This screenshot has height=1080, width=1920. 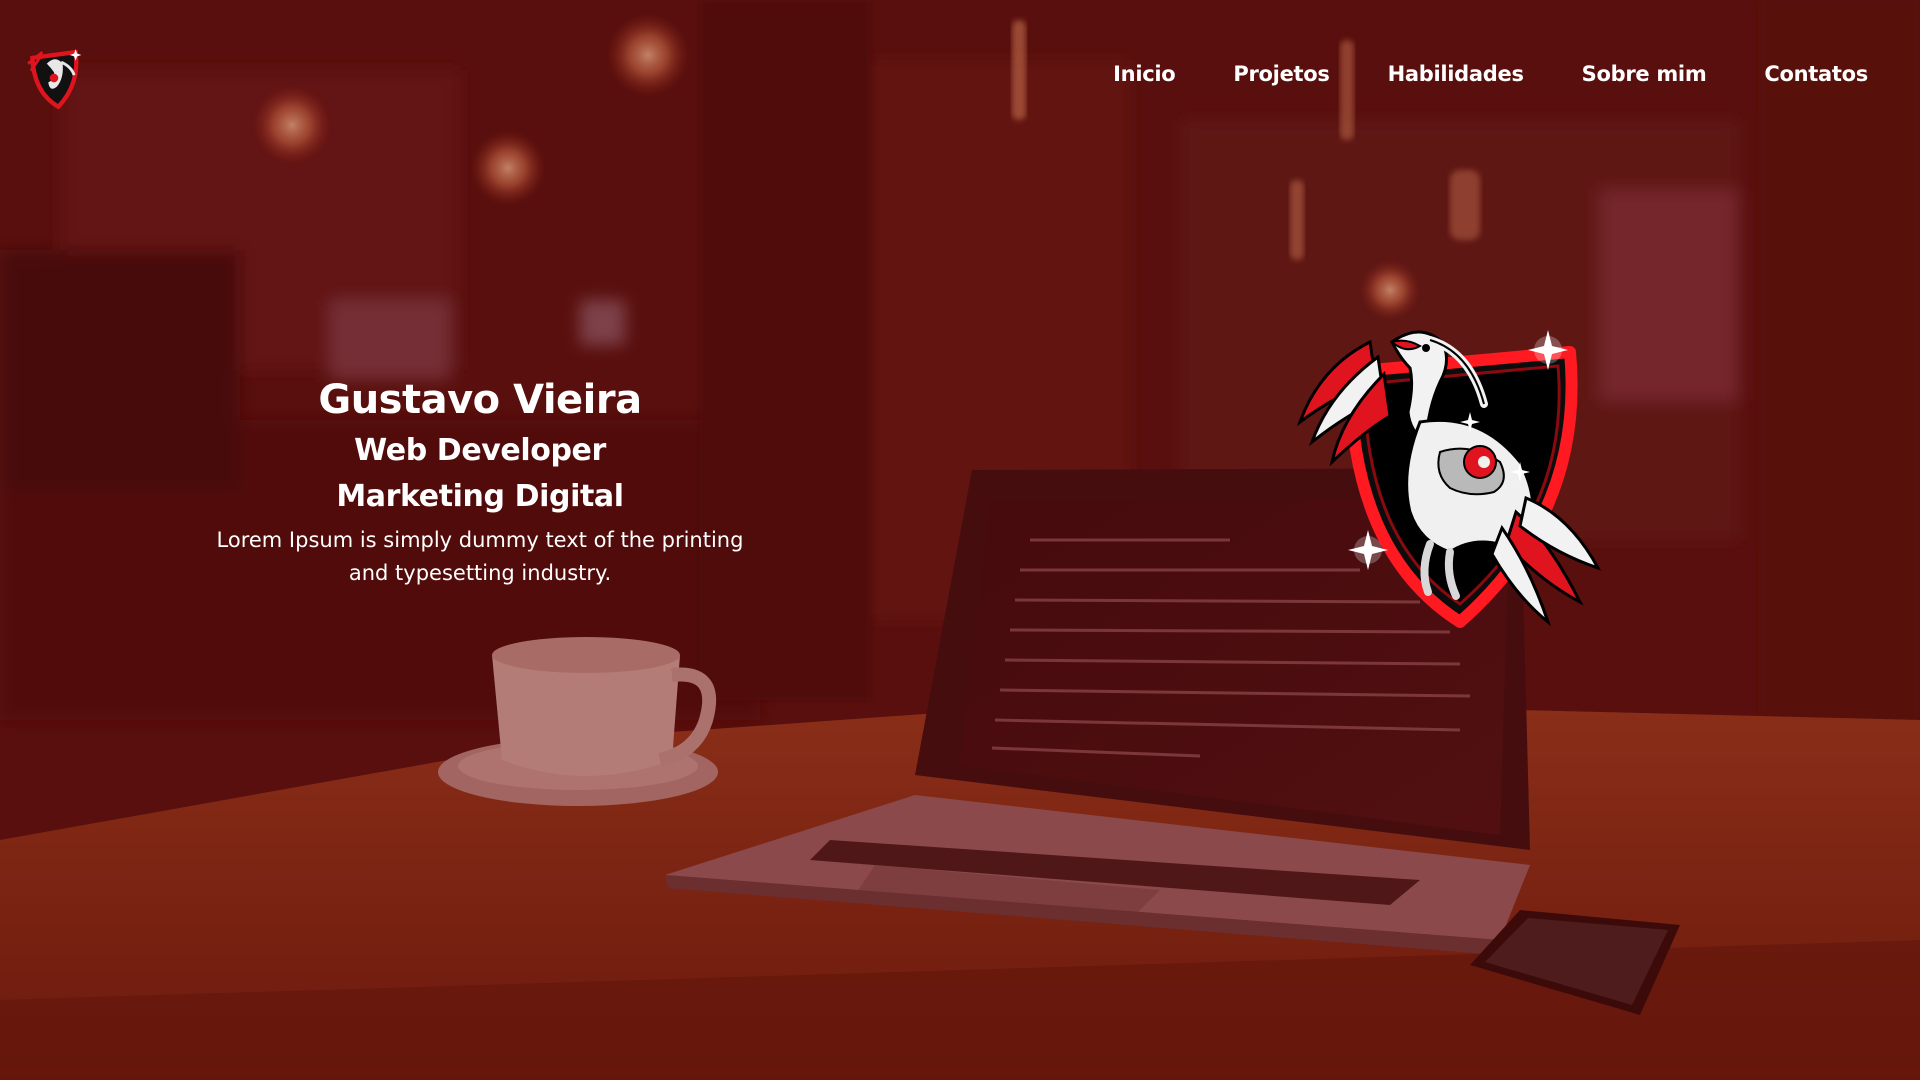 What do you see at coordinates (1144, 74) in the screenshot?
I see `nav-link-inicio: Inicio` at bounding box center [1144, 74].